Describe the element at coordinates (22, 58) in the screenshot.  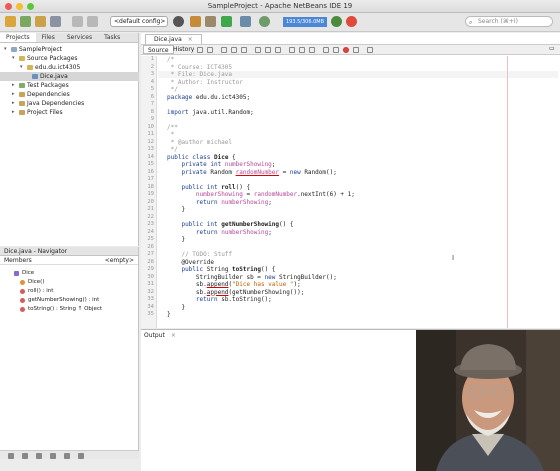
I see `package-folder-icon` at that location.